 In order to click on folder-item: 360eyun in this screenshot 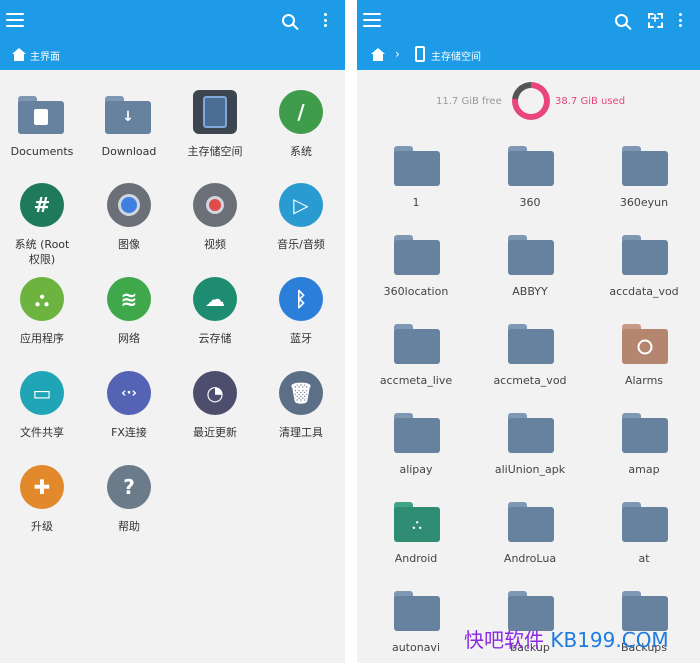, I will do `click(643, 190)`.